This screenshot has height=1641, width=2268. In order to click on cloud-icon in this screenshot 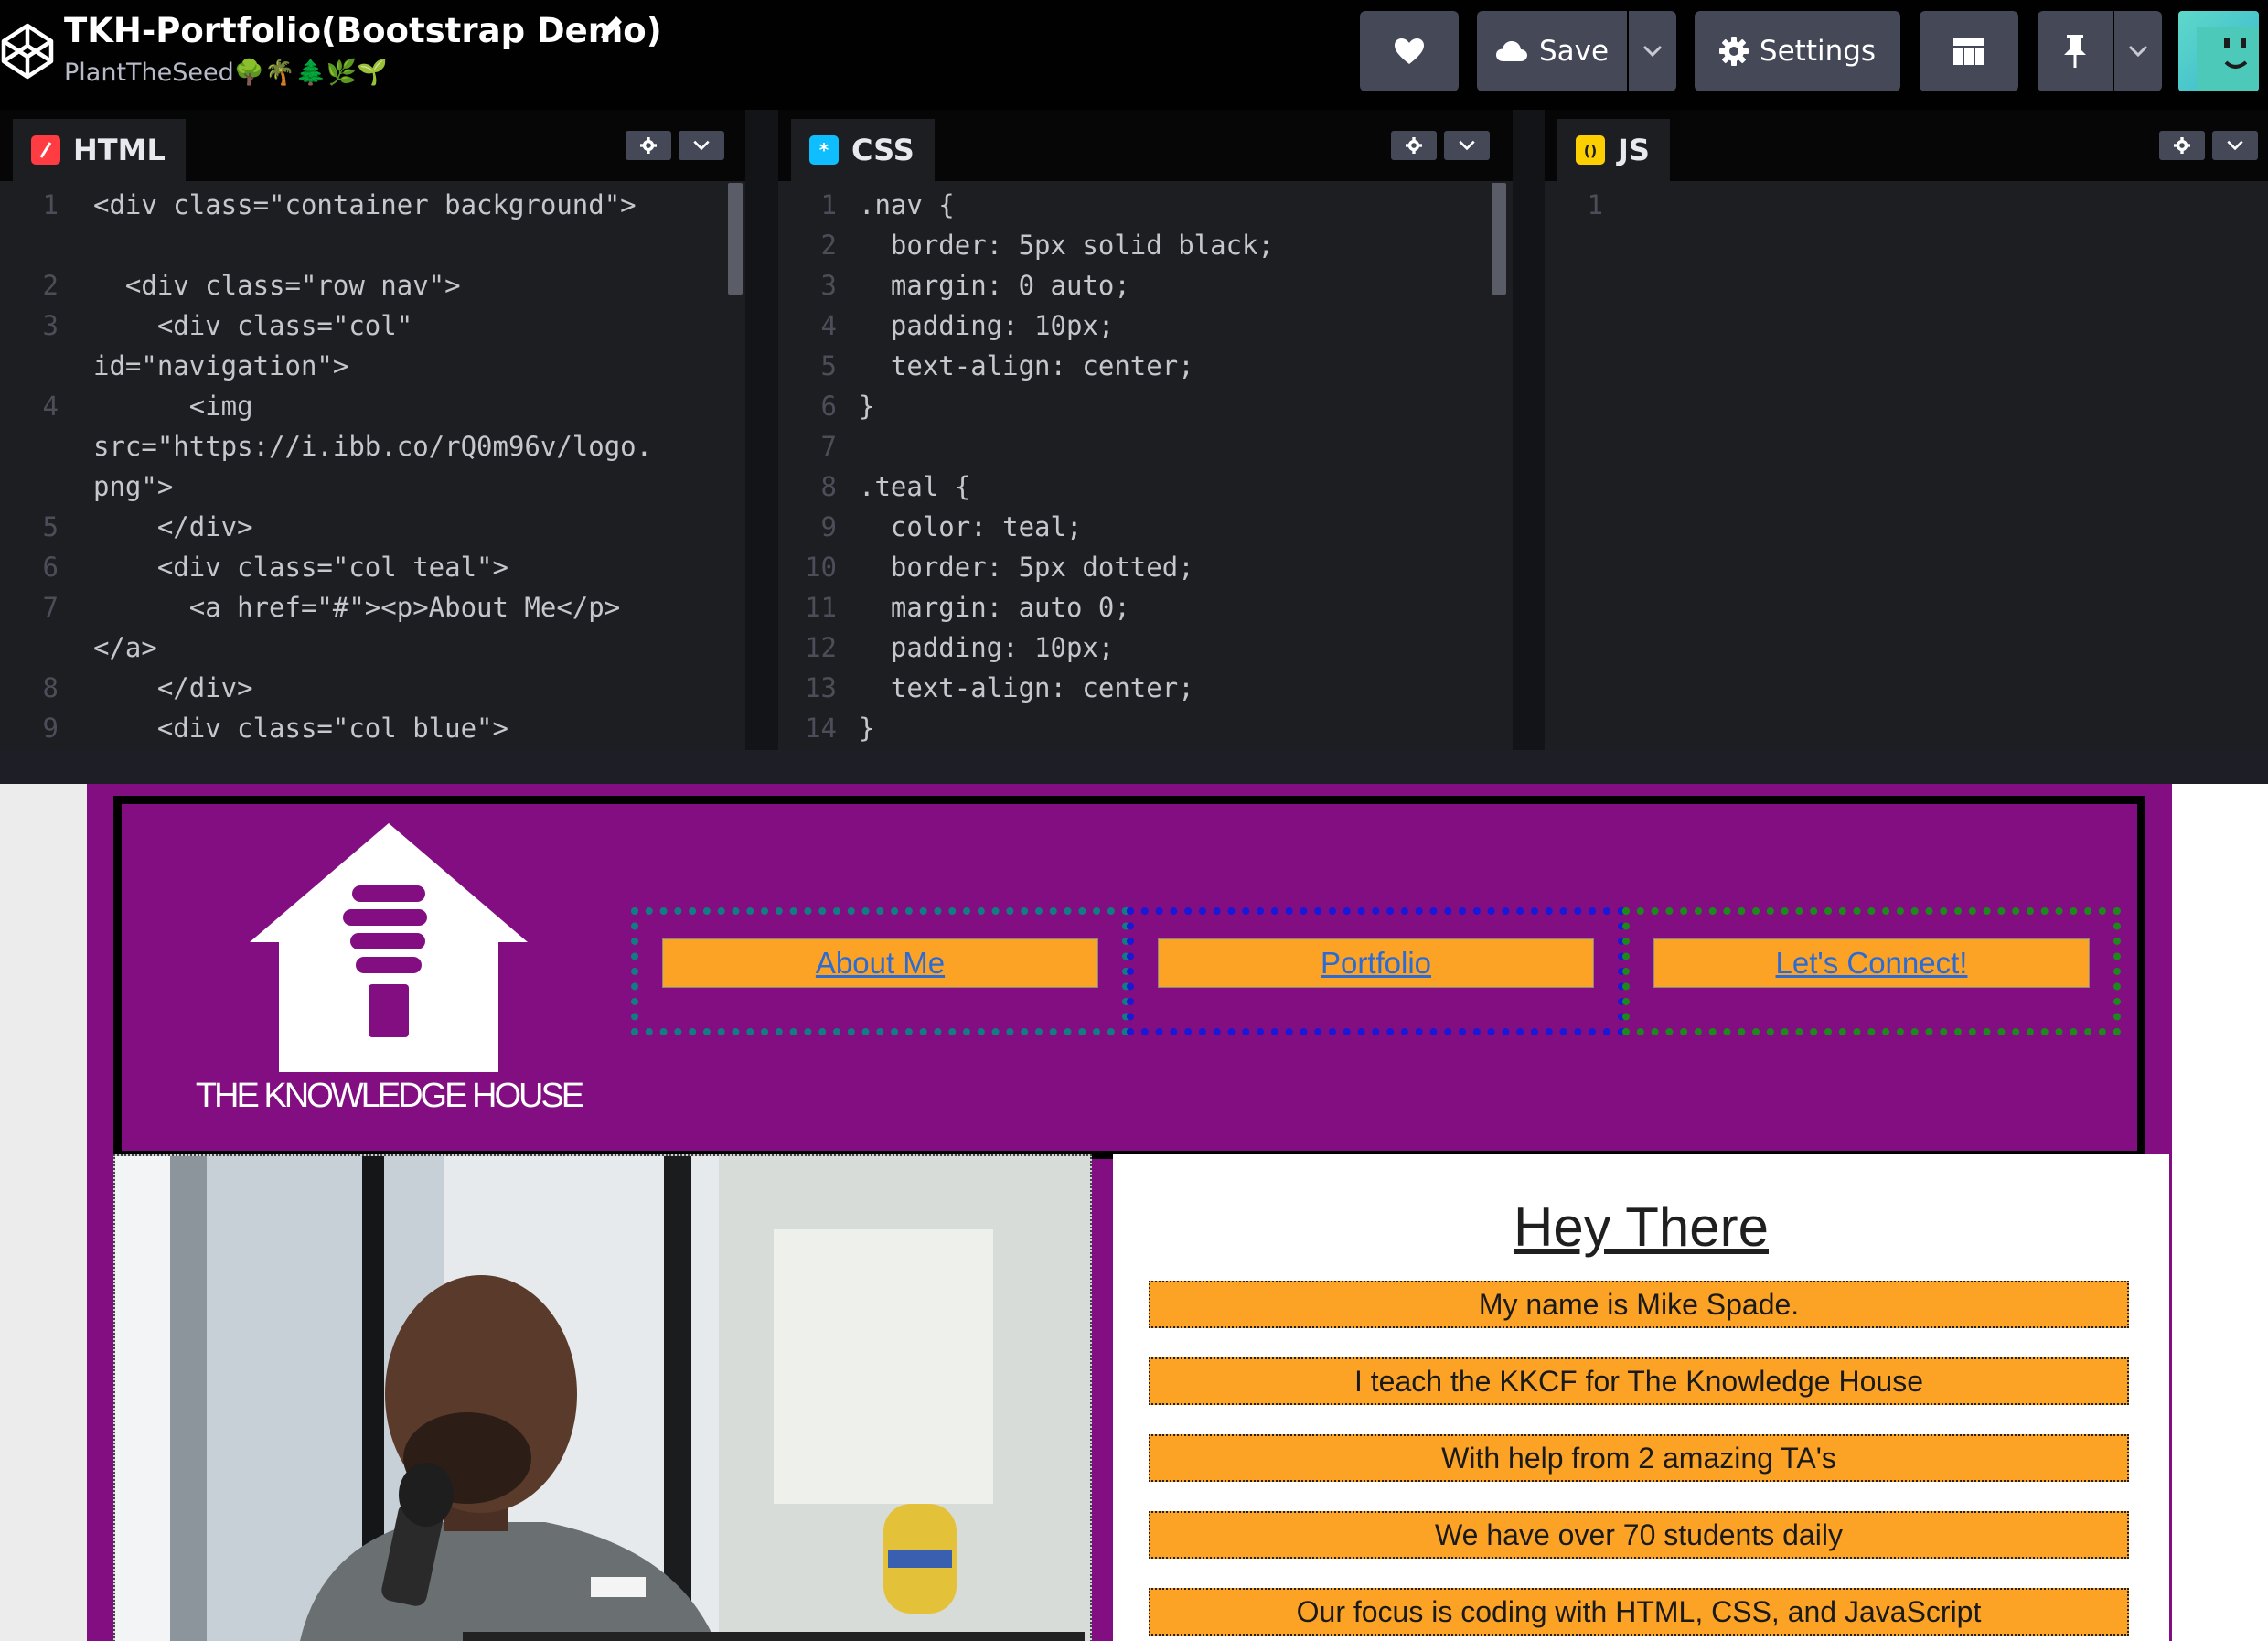, I will do `click(1511, 51)`.